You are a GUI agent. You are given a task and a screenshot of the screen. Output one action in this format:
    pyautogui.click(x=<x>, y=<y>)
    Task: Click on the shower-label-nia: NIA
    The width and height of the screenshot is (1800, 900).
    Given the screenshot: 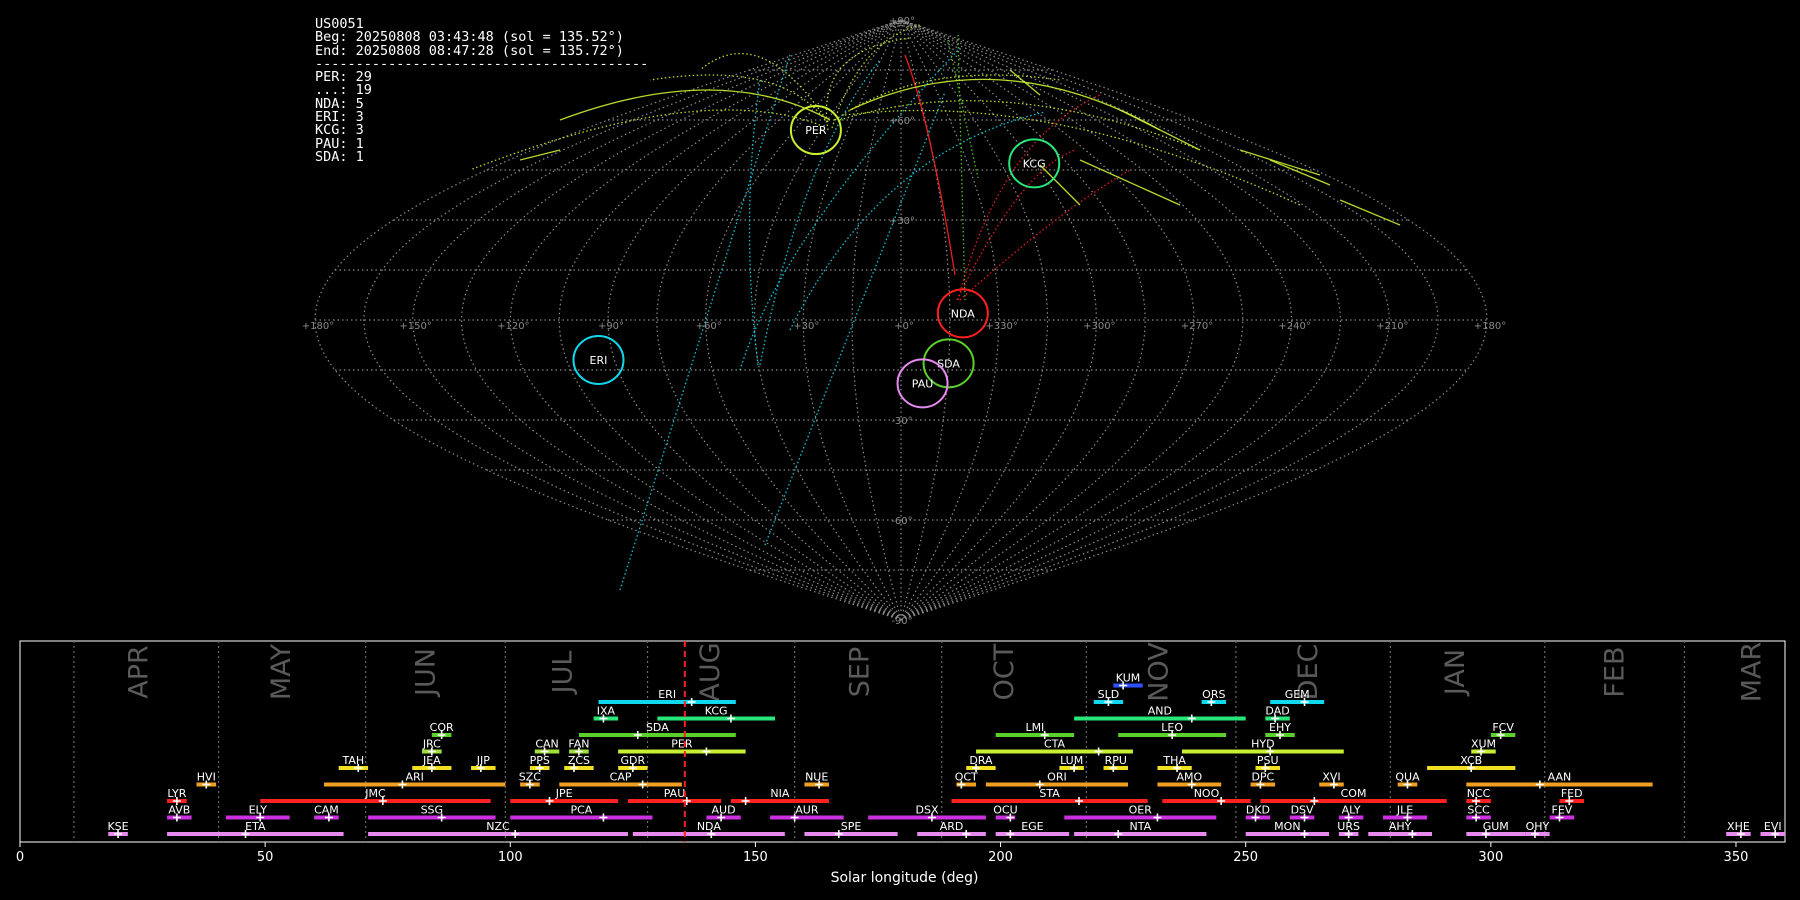 What is the action you would take?
    pyautogui.click(x=779, y=793)
    